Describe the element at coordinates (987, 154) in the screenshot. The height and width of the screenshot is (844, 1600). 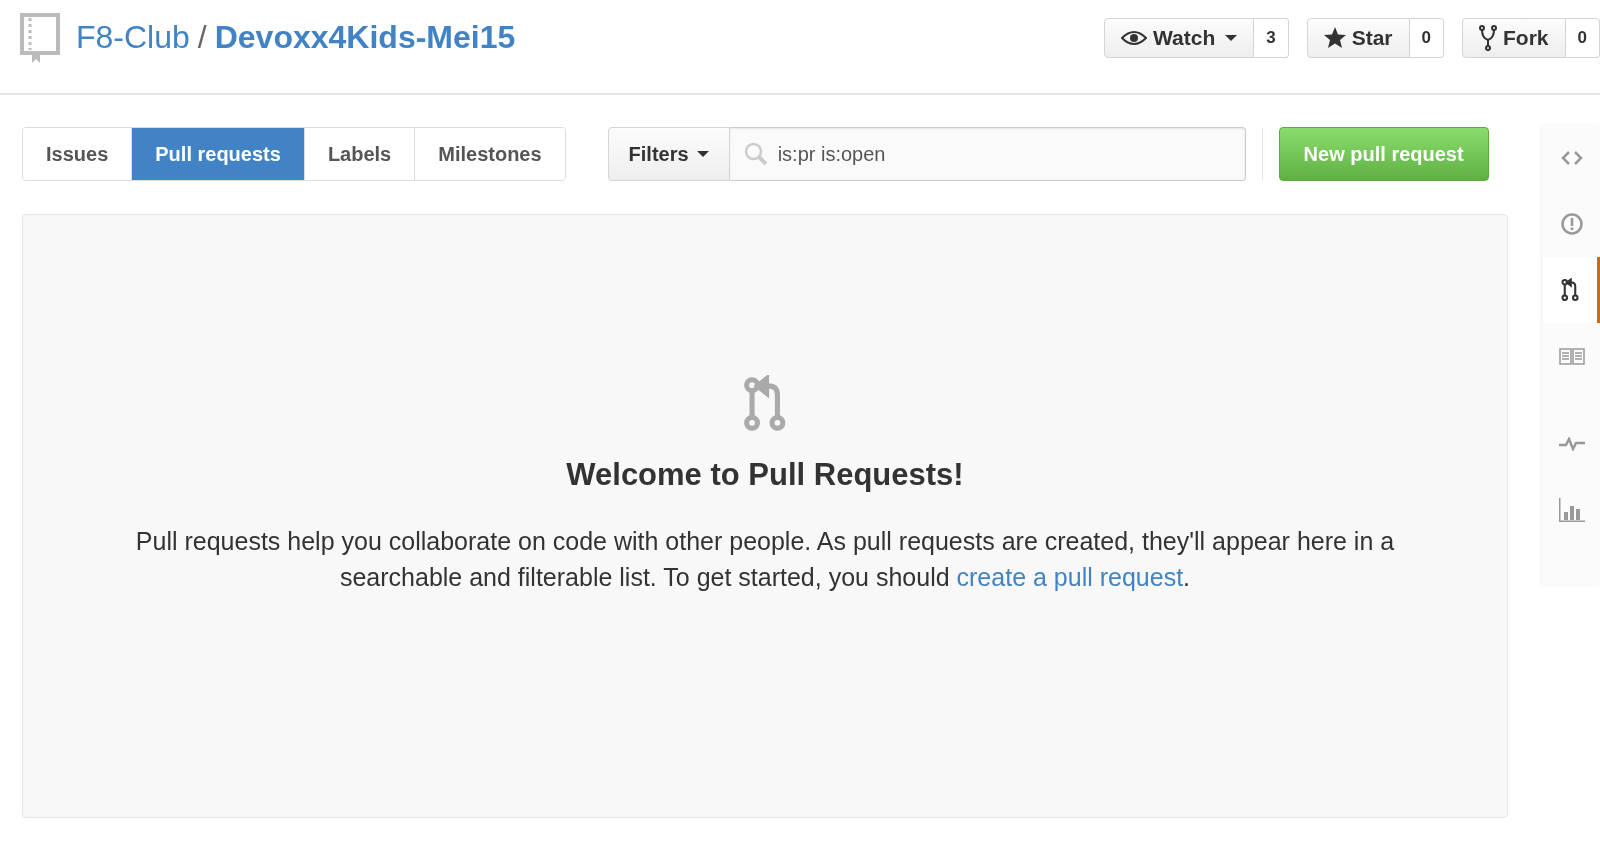
I see `search-field: is:pr is:open` at that location.